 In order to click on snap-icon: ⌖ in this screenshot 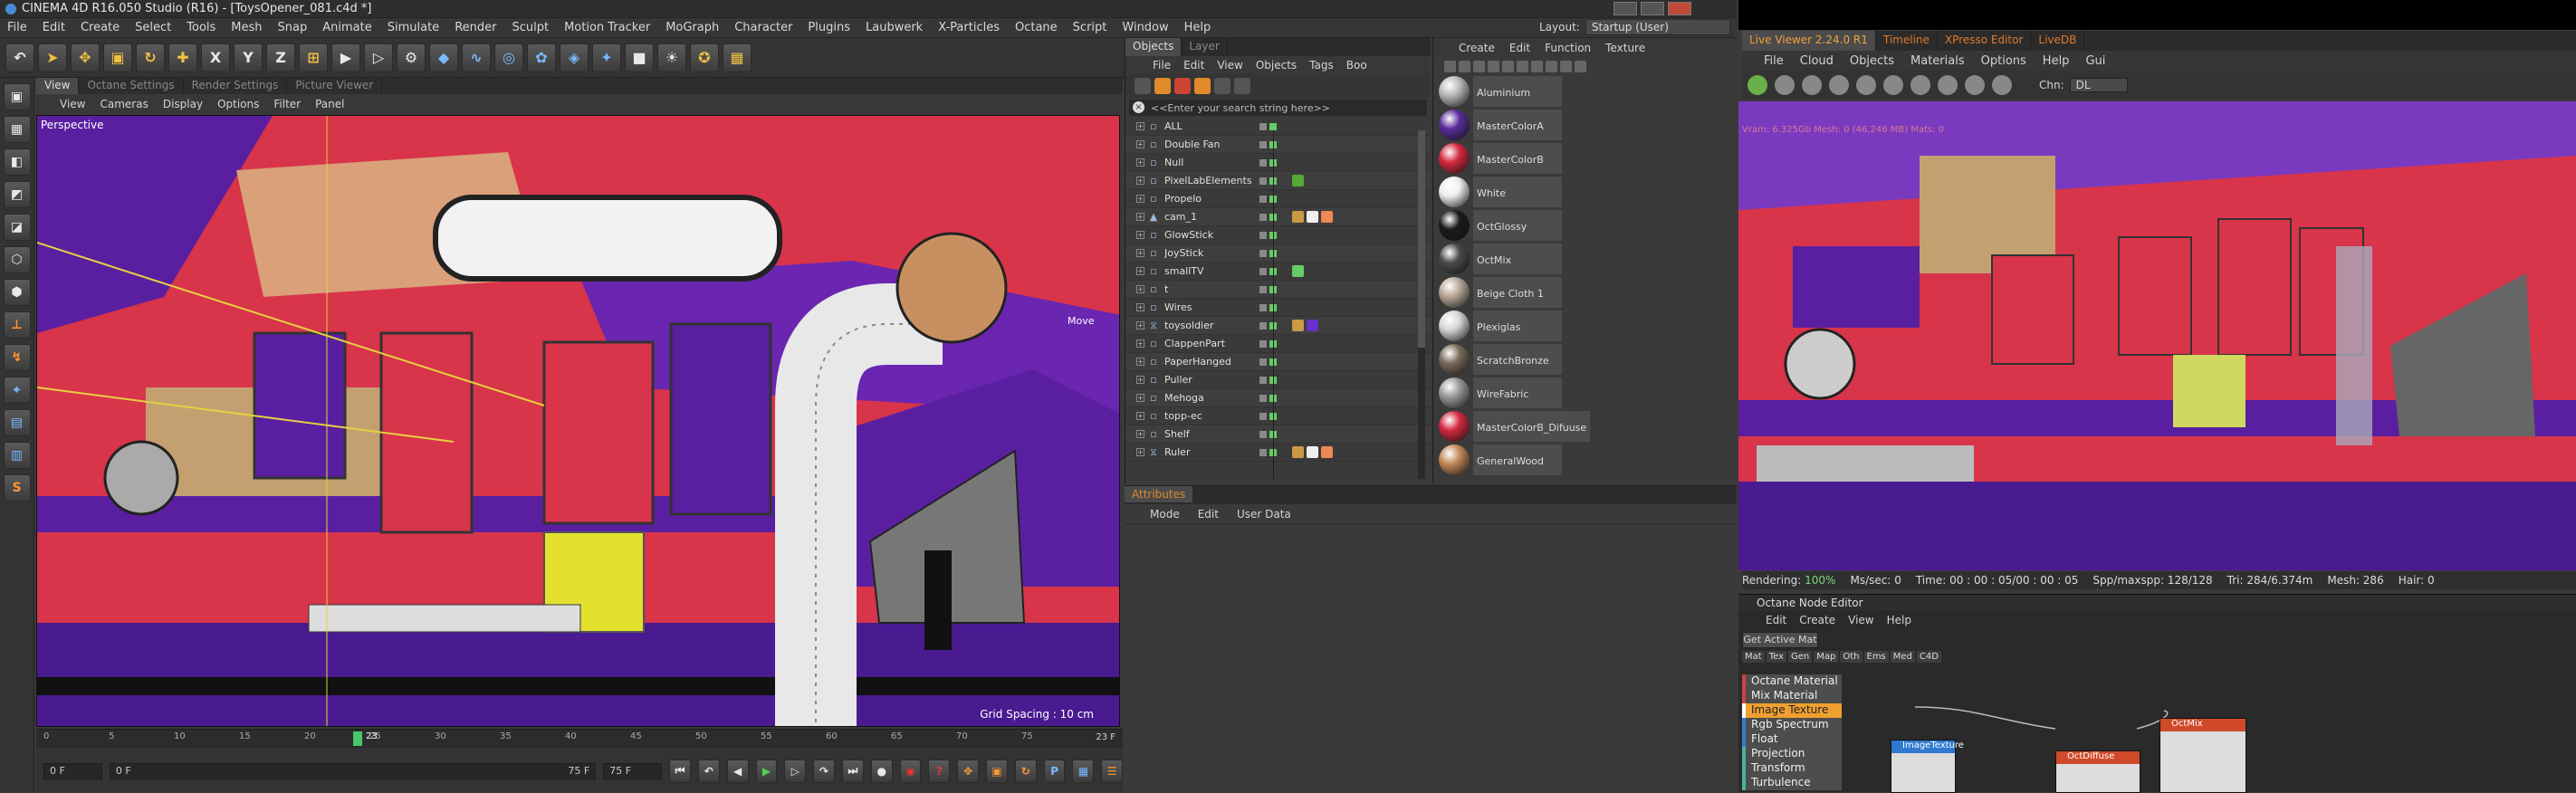, I will do `click(17, 391)`.